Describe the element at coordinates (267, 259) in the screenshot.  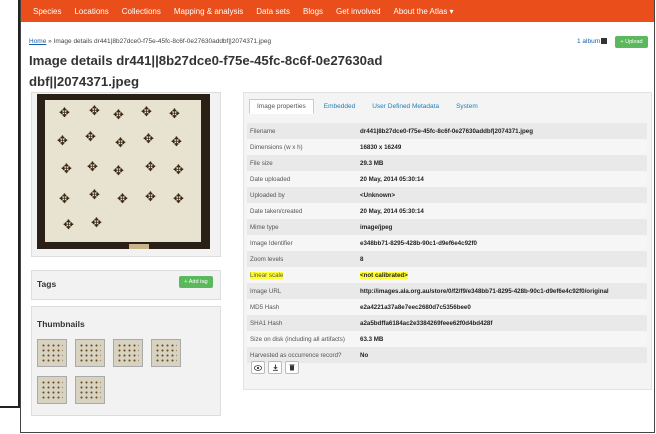
I see `property-key: Zoom levels` at that location.